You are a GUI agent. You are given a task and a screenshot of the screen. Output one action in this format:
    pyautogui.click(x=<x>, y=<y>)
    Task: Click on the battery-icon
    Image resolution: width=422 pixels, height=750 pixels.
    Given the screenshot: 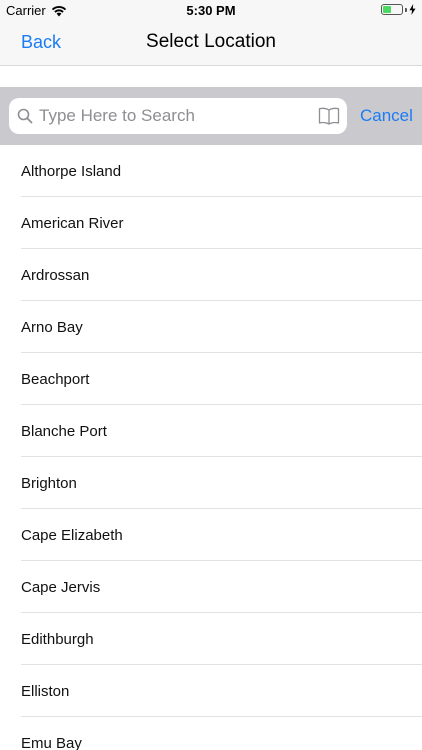 What is the action you would take?
    pyautogui.click(x=392, y=9)
    